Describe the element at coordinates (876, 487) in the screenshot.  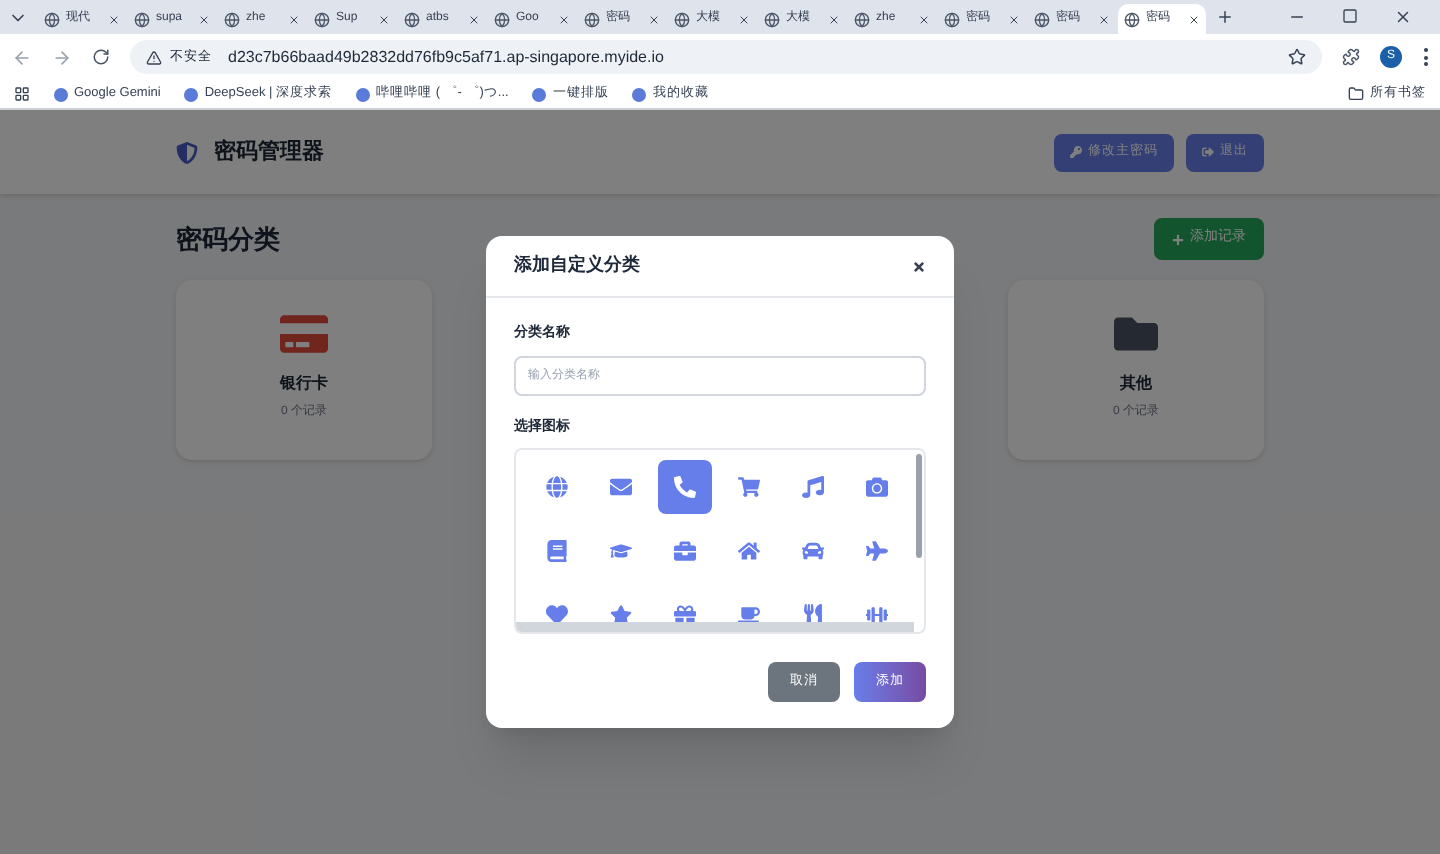
I see `camera-icon` at that location.